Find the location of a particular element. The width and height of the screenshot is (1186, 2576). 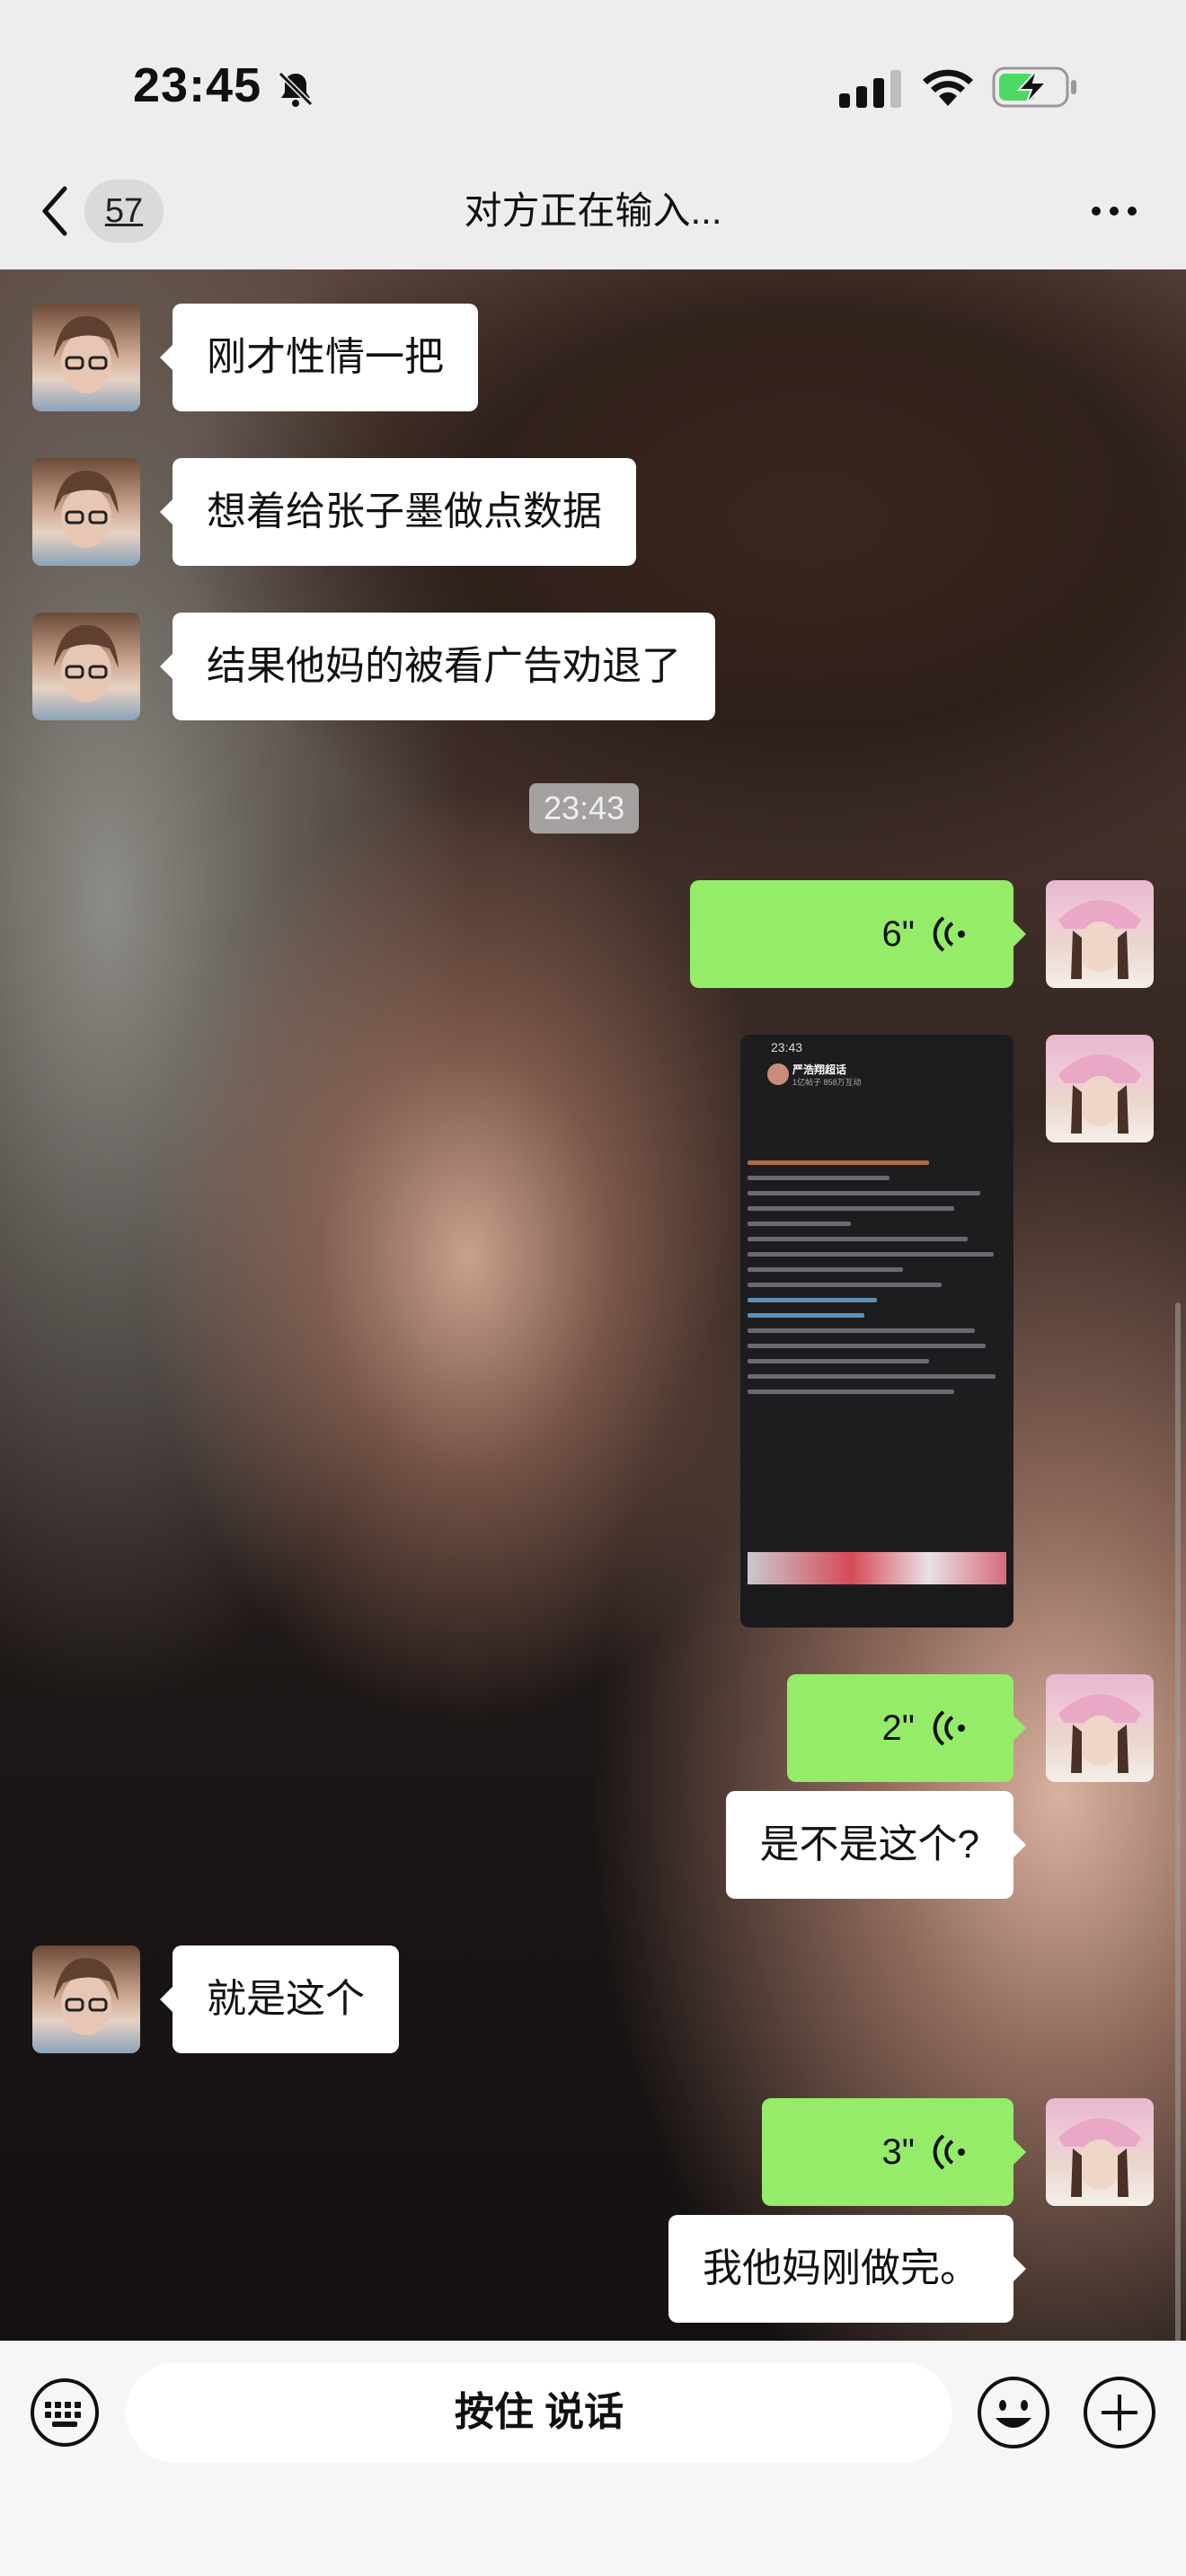

voice-message-bubble: 3" is located at coordinates (894, 2152).